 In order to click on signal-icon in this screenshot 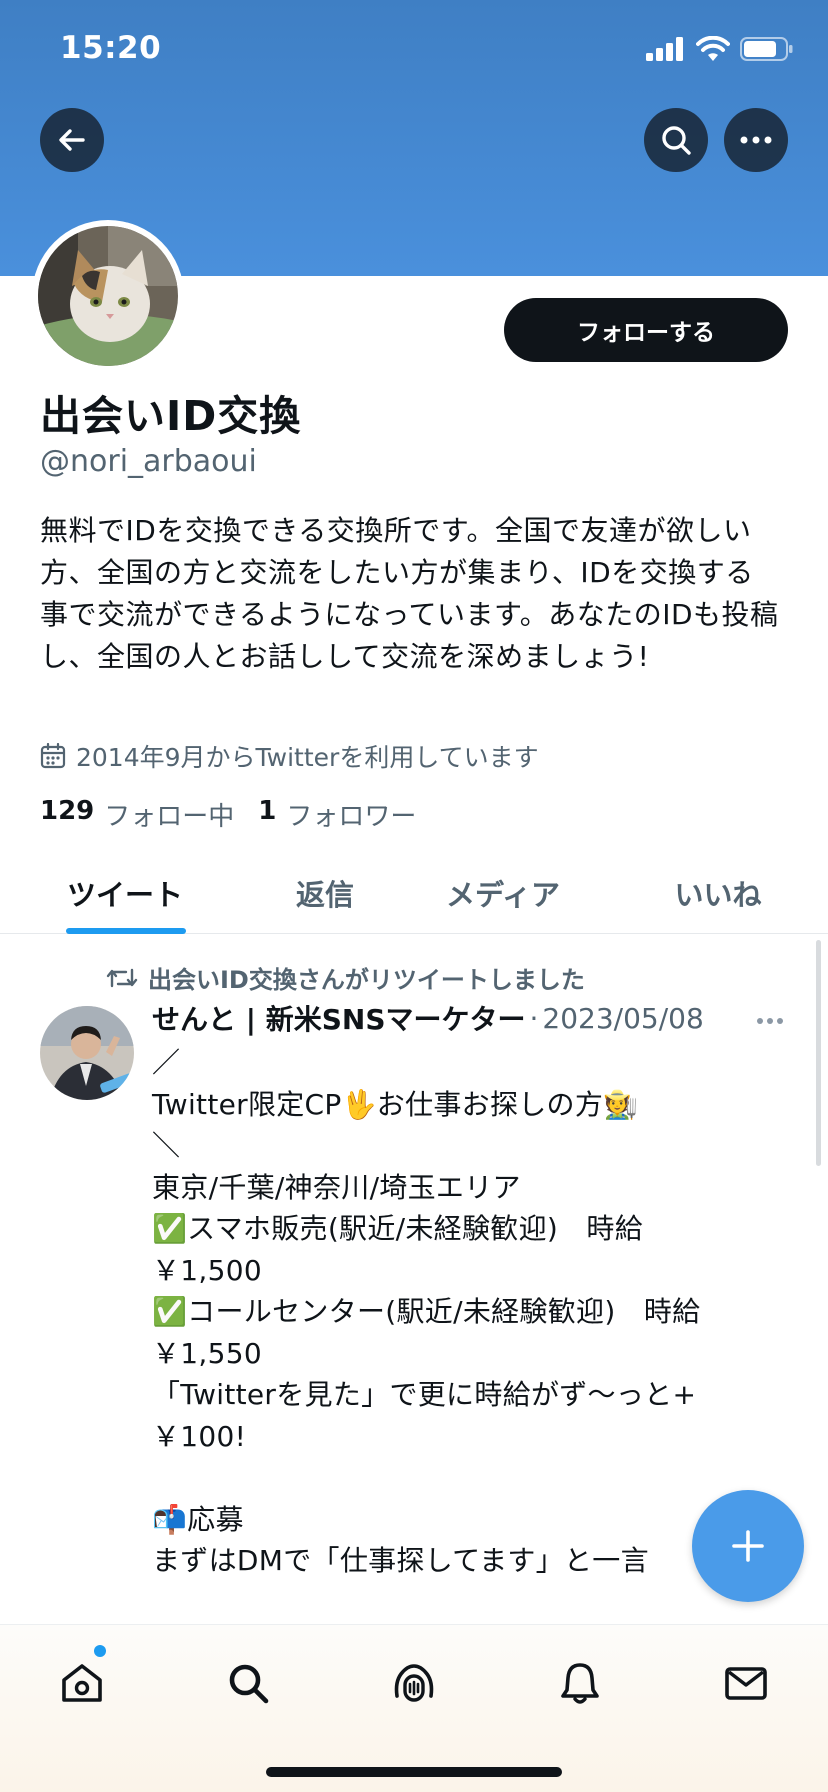, I will do `click(664, 49)`.